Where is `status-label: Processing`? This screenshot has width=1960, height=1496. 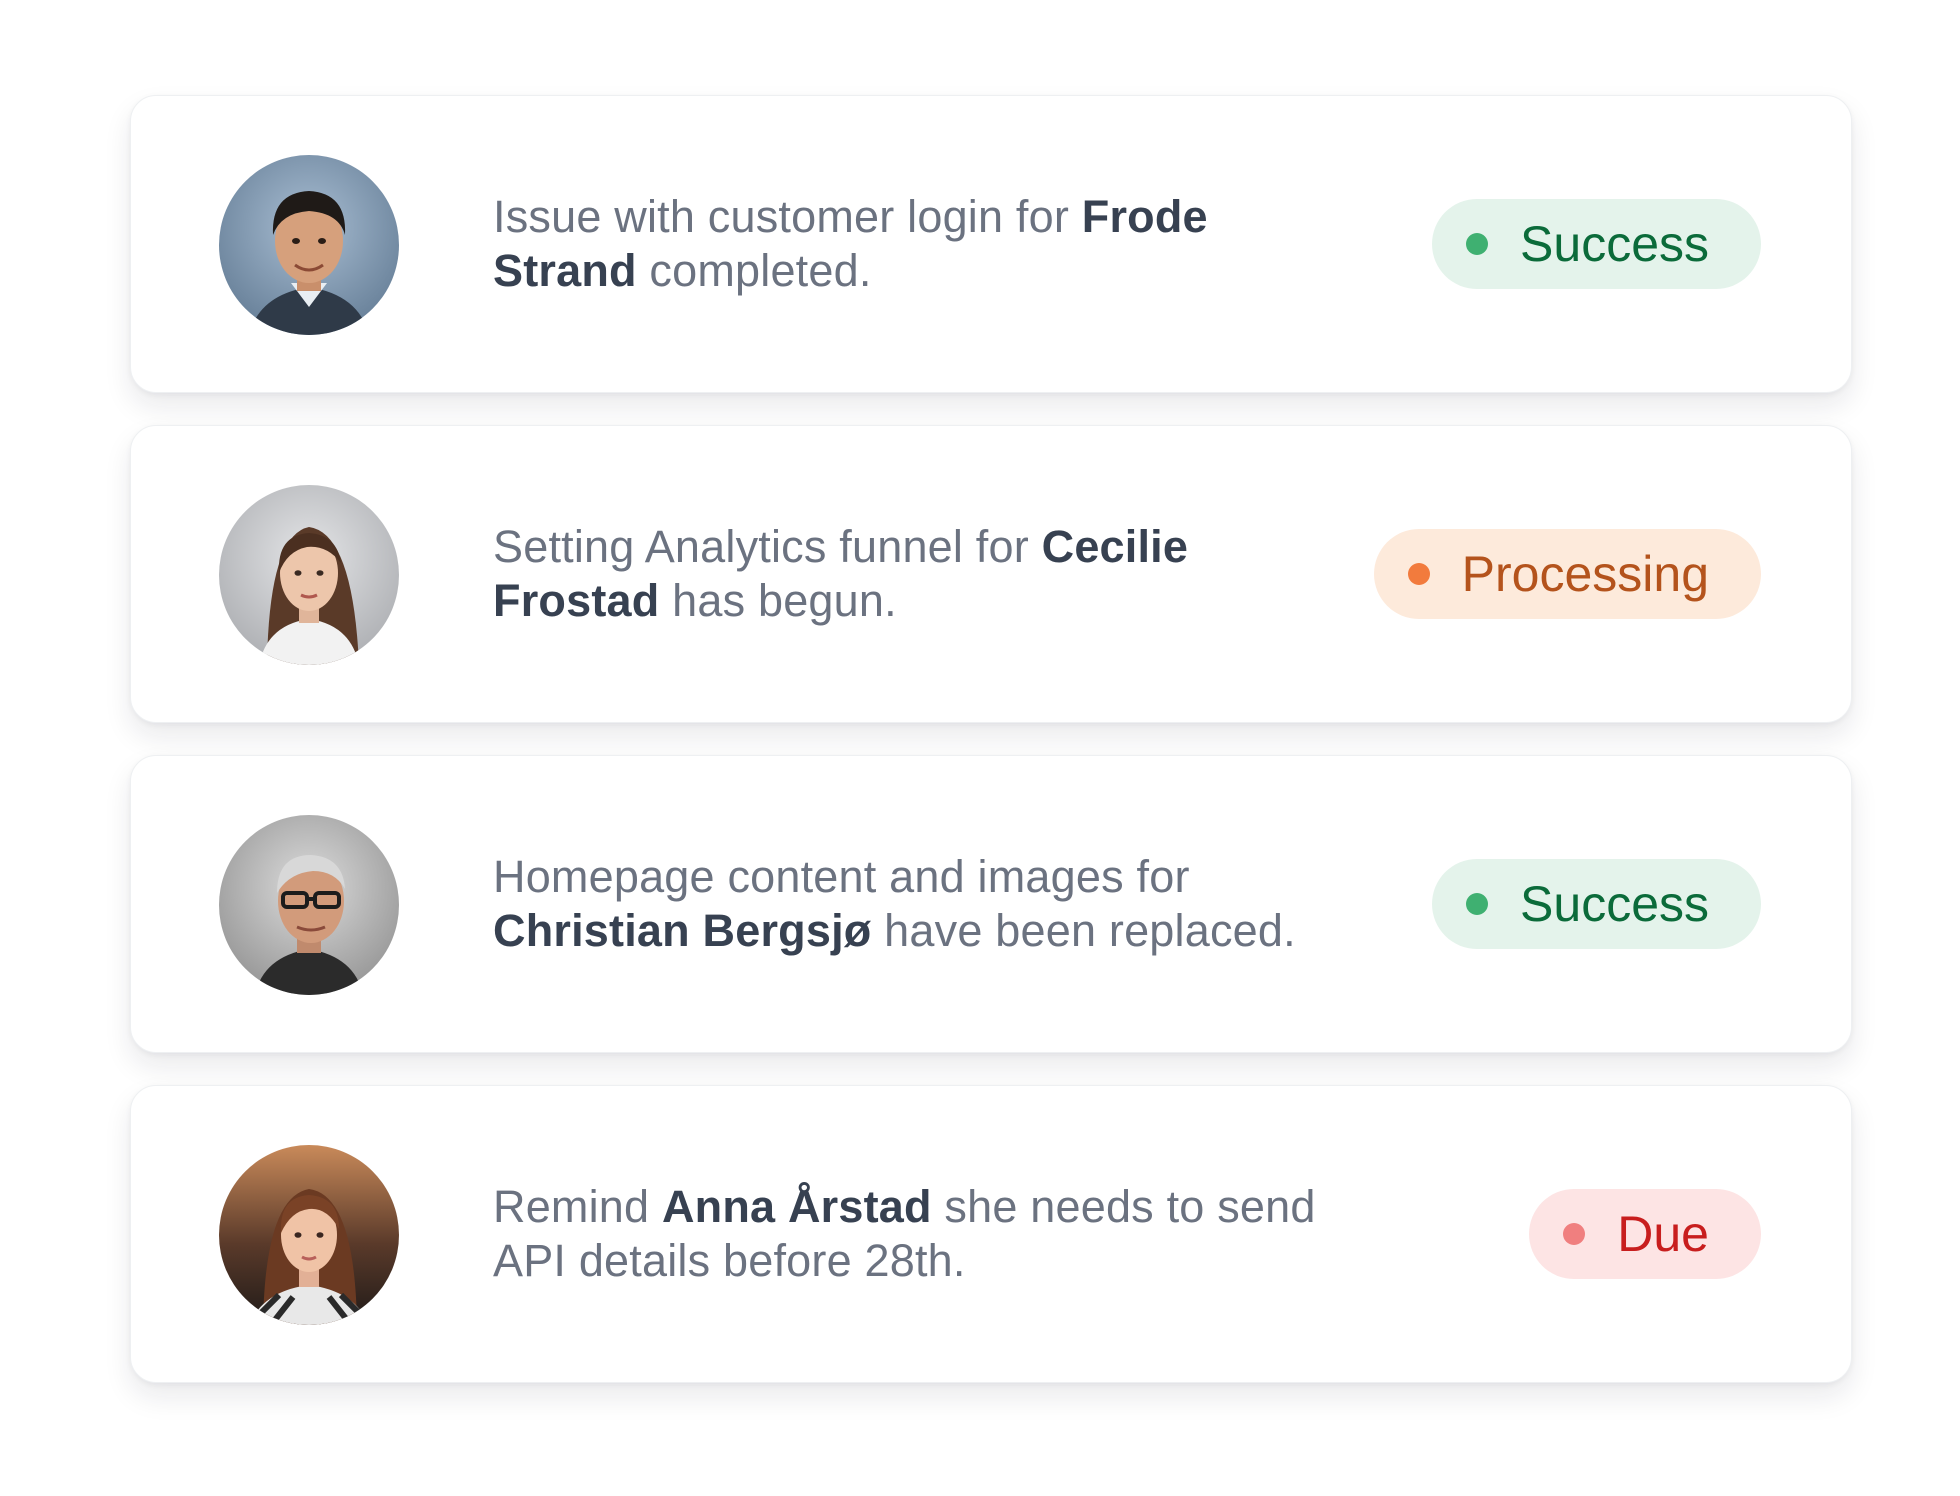 status-label: Processing is located at coordinates (1585, 574).